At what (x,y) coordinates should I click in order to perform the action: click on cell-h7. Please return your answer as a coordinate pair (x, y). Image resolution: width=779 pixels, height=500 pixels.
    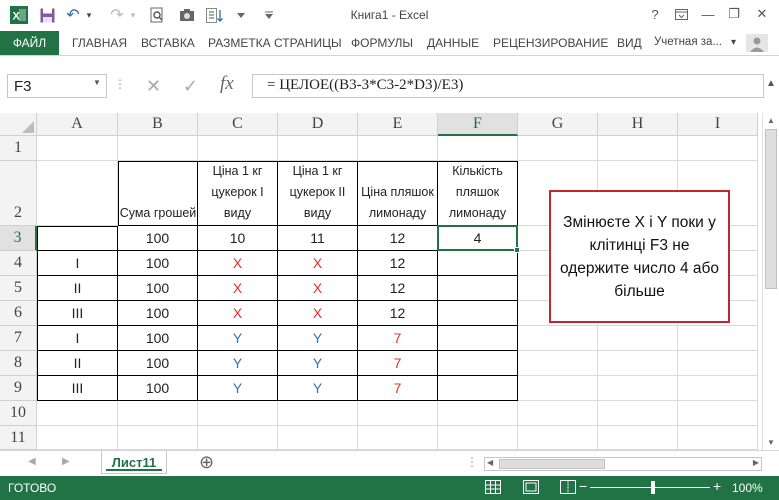
    Looking at the image, I should click on (638, 338).